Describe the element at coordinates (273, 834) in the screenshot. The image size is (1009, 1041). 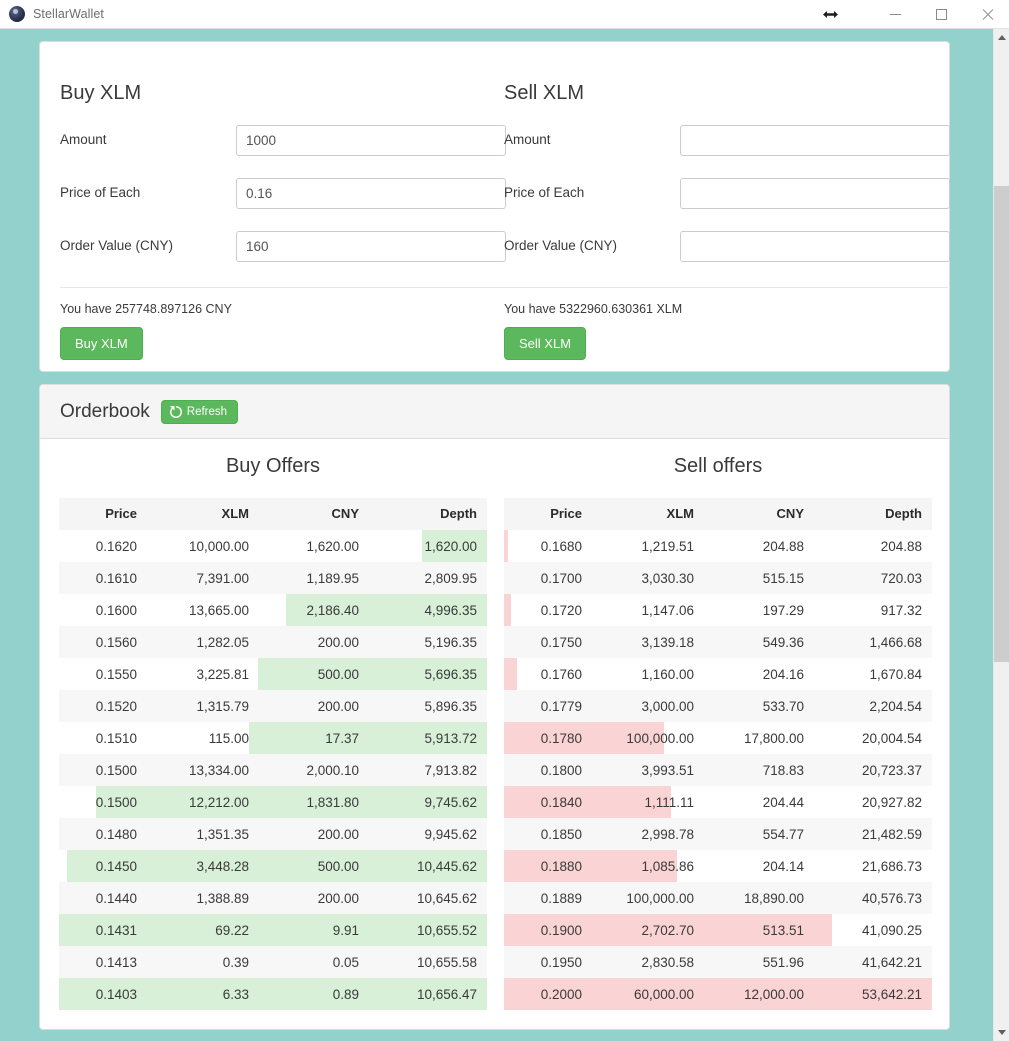
I see `table-row: 0.1480 1,351.35 200.00 9,945.62` at that location.